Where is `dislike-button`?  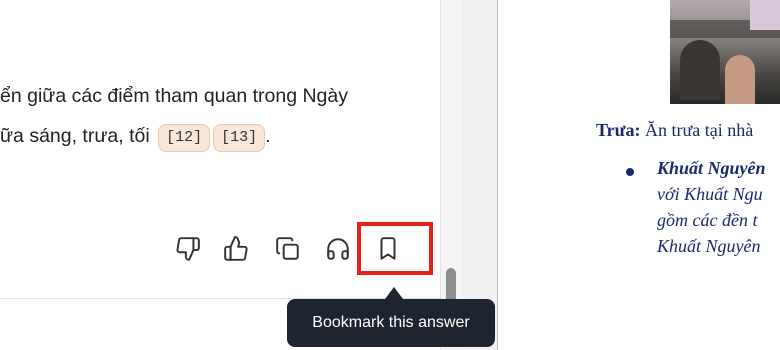
dislike-button is located at coordinates (188, 249).